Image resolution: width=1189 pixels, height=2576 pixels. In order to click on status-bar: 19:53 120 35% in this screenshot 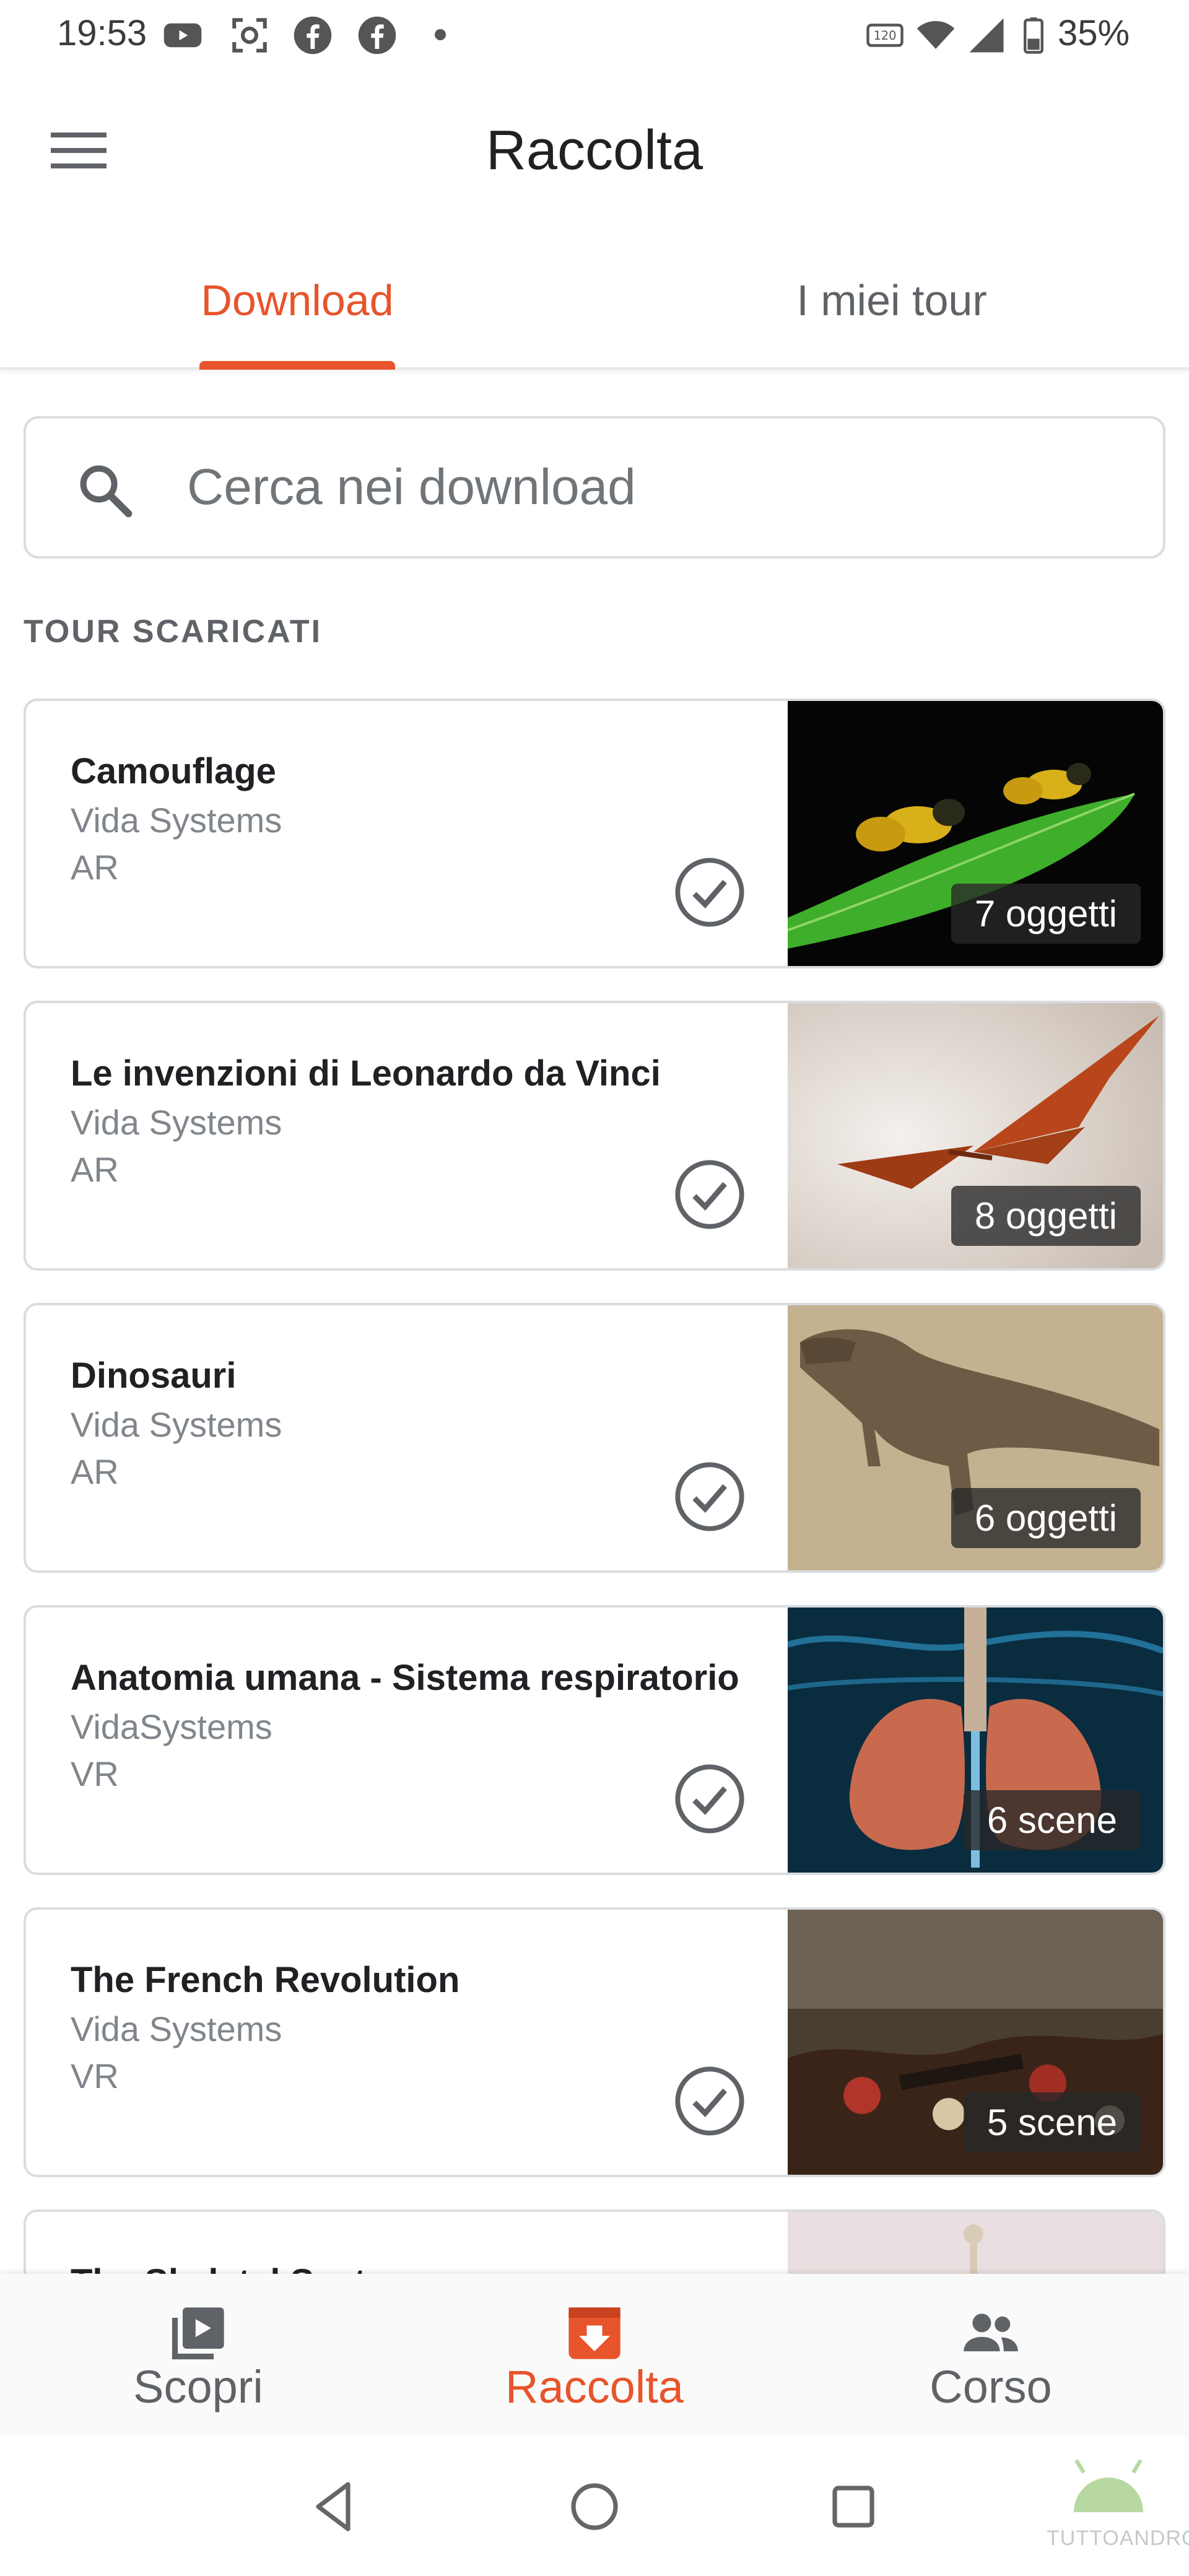, I will do `click(594, 37)`.